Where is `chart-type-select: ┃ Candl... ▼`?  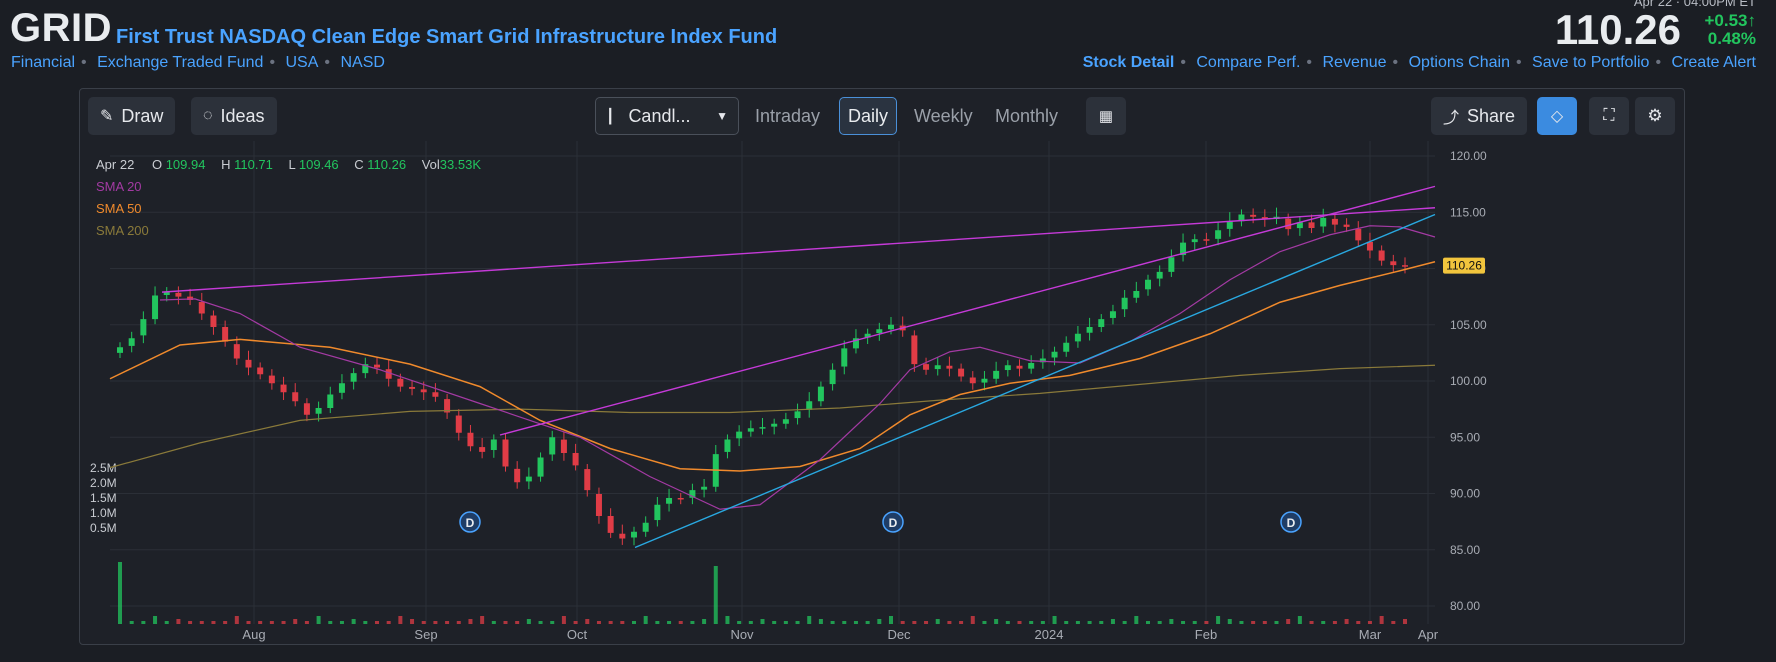 chart-type-select: ┃ Candl... ▼ is located at coordinates (667, 116).